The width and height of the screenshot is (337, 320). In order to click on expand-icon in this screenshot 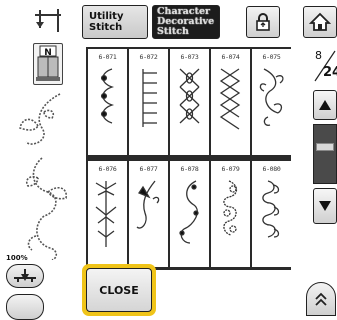, I will do `click(321, 299)`.